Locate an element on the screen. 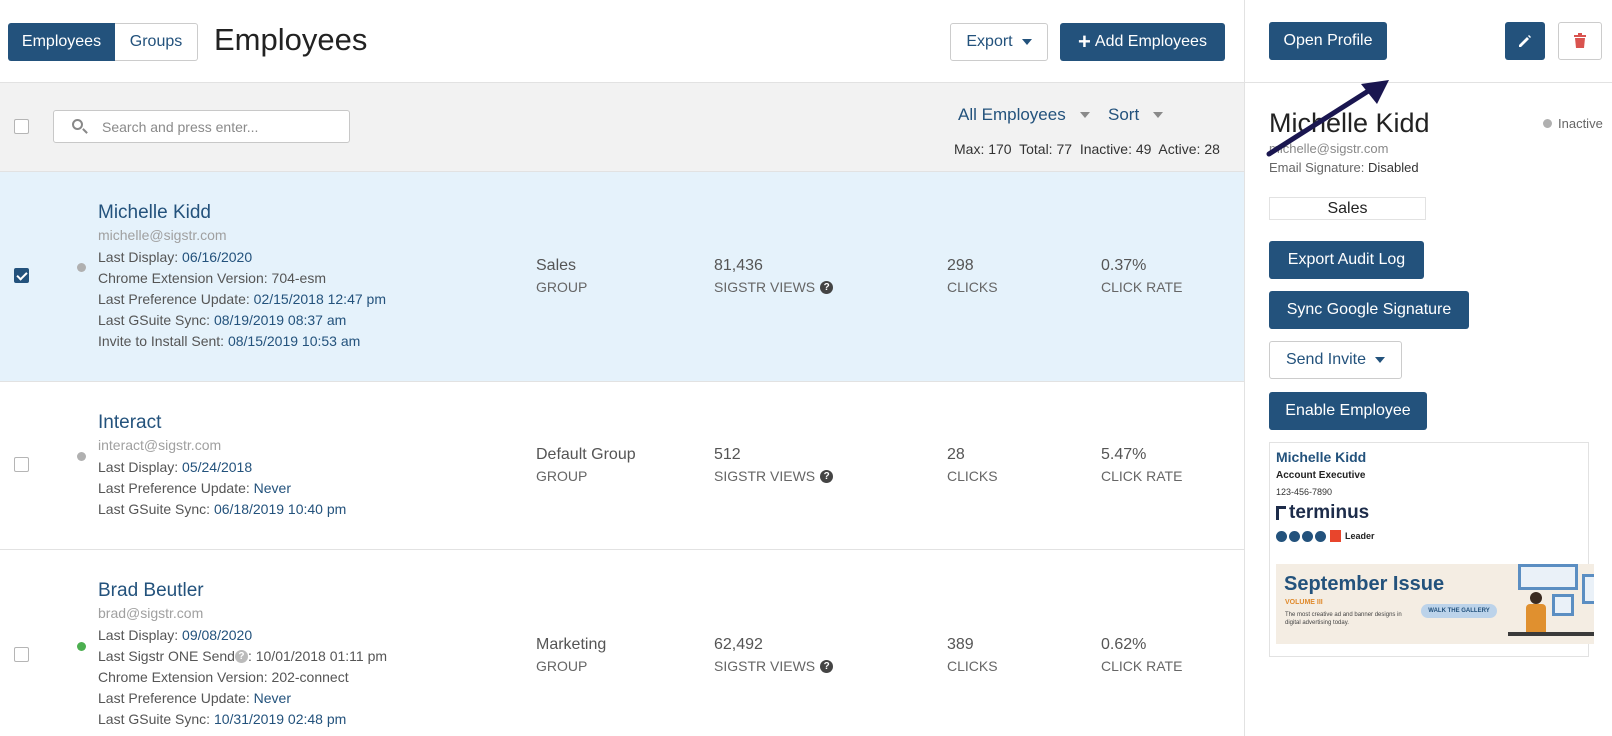 Image resolution: width=1612 pixels, height=736 pixels. profile-status: Inactive is located at coordinates (1573, 123).